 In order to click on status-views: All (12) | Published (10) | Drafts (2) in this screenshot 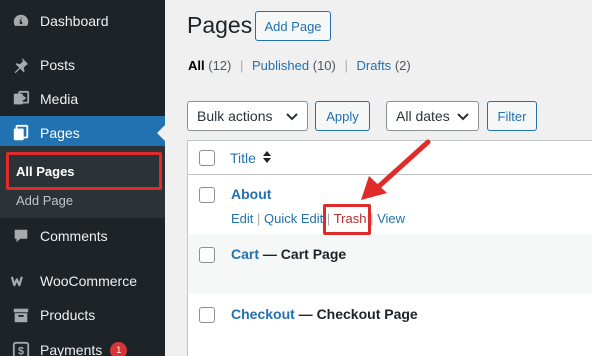, I will do `click(299, 65)`.